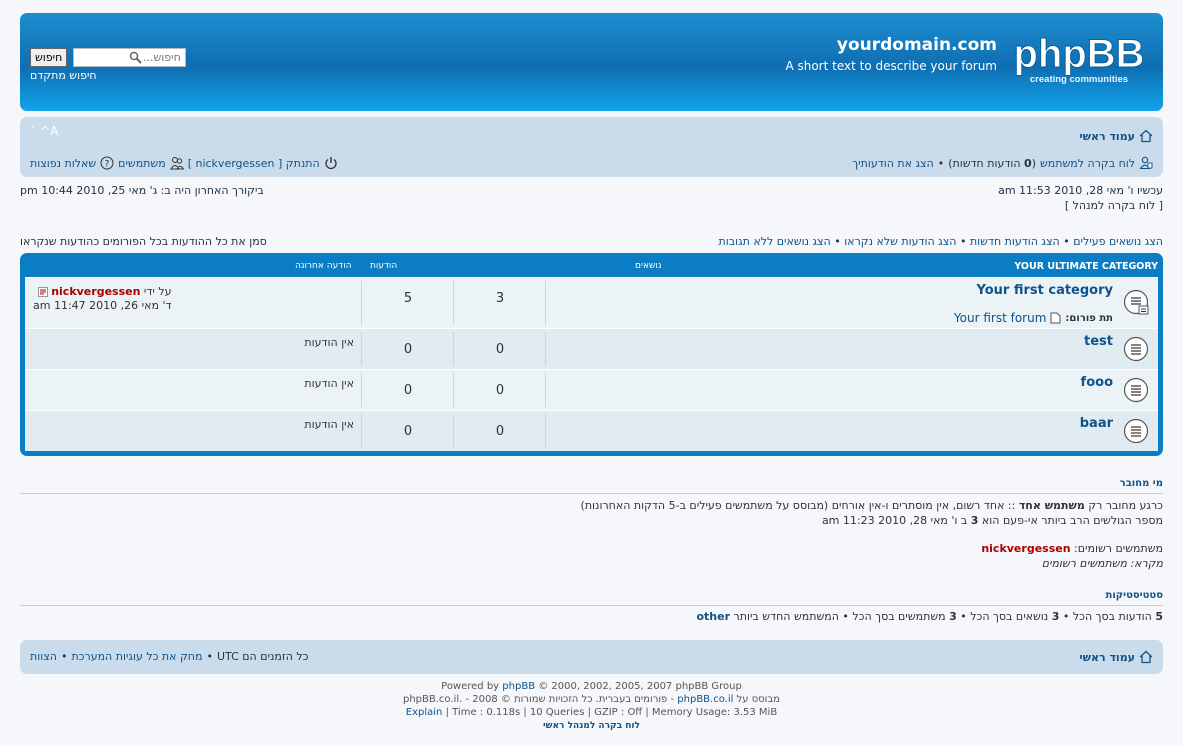 This screenshot has width=1183, height=746. What do you see at coordinates (33, 131) in the screenshot?
I see `font-toggle-chevron: ˇ` at bounding box center [33, 131].